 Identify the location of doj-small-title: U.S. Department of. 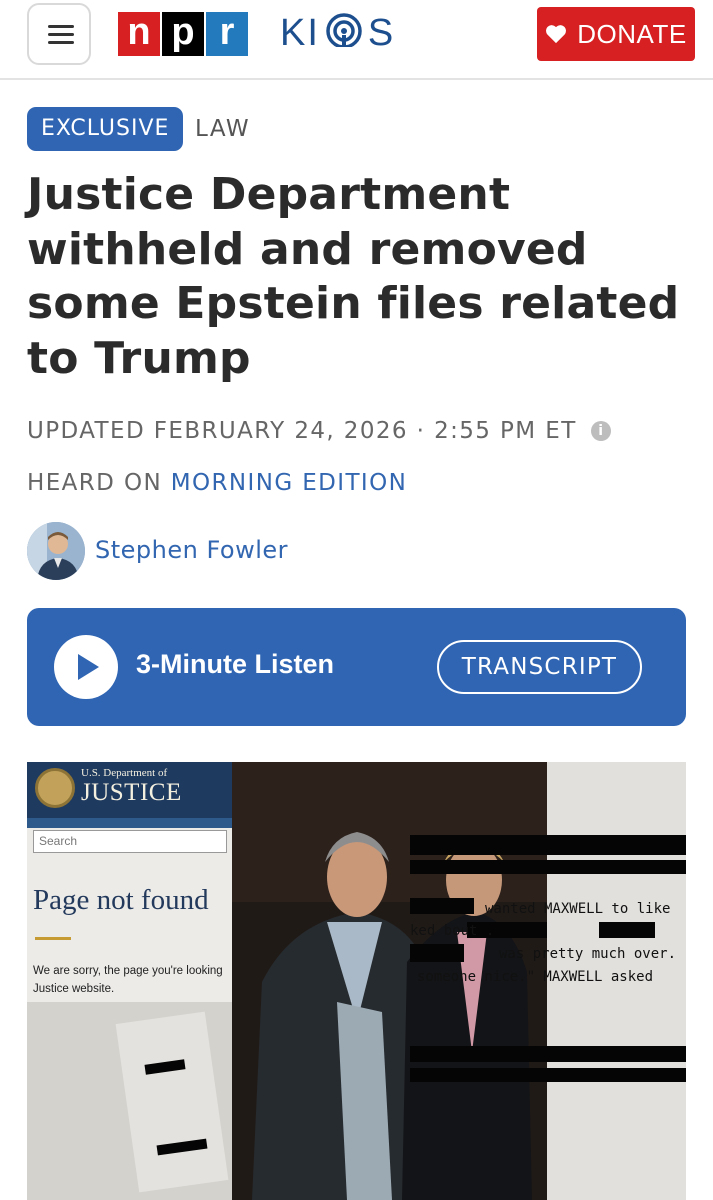
(124, 773).